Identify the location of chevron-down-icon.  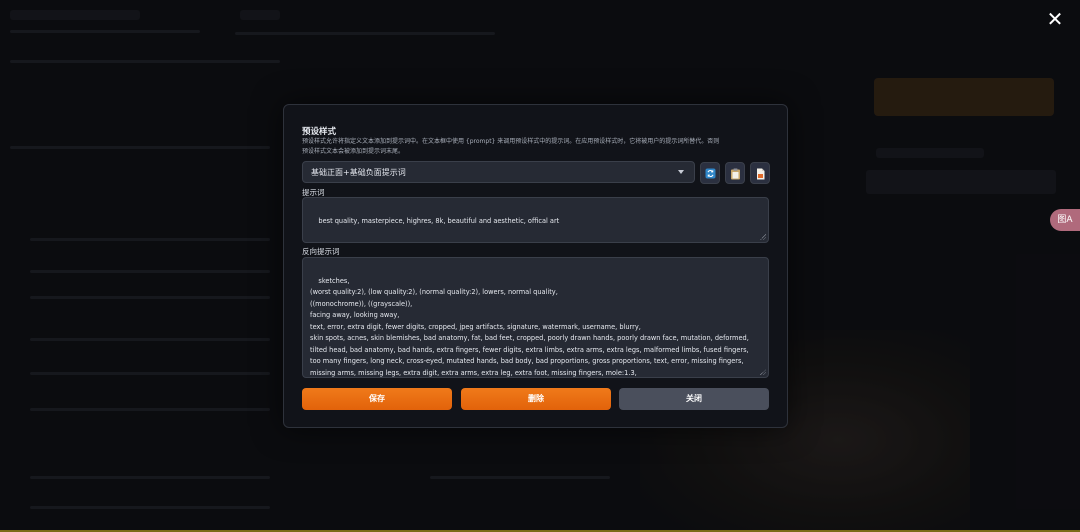
(681, 172).